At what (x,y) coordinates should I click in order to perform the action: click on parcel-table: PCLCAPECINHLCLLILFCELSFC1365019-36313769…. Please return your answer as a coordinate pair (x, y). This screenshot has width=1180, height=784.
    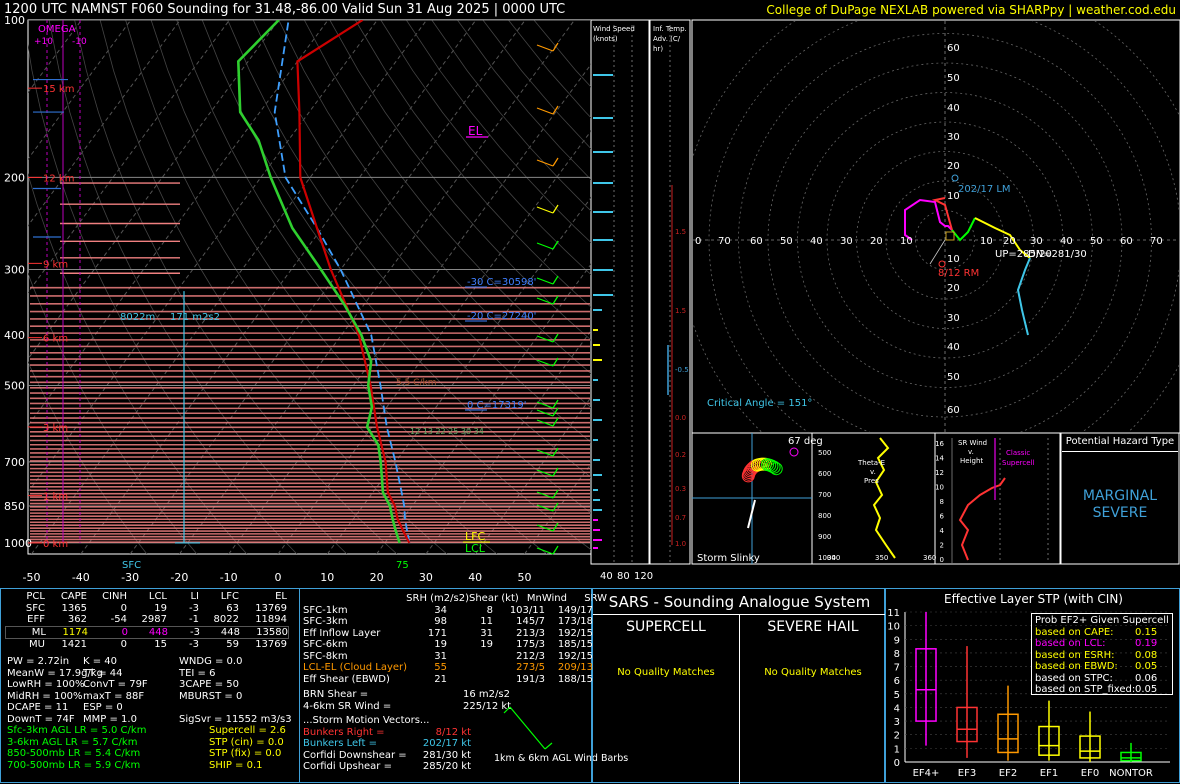
    Looking at the image, I should click on (147, 621).